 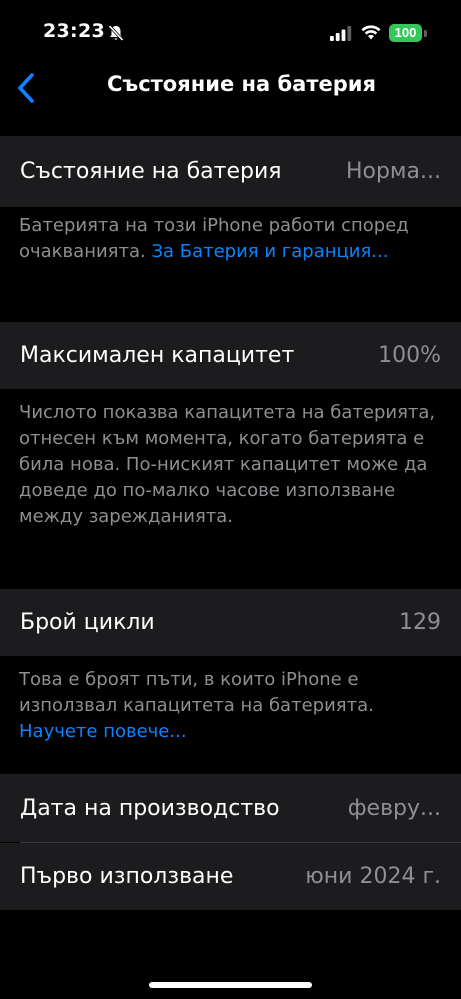 I want to click on max-capacity-row: Максимален капацитет 100%, so click(x=230, y=355).